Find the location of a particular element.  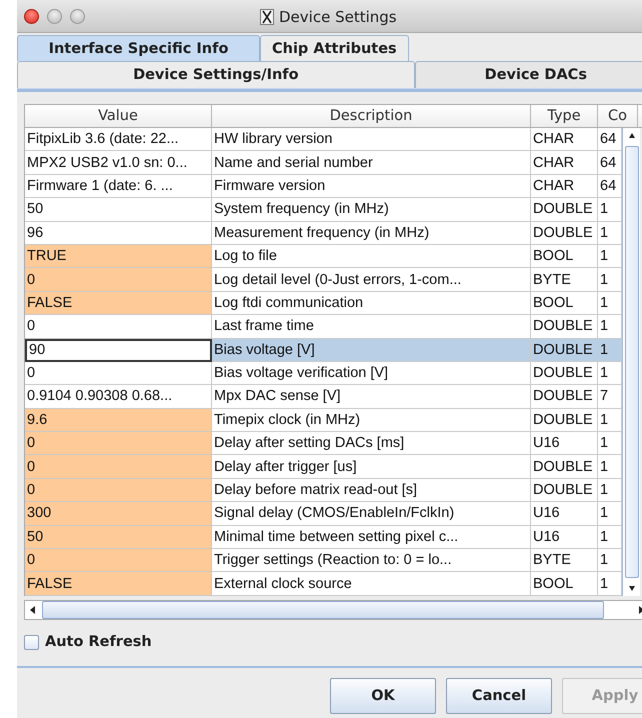

column-header: Value is located at coordinates (118, 116).